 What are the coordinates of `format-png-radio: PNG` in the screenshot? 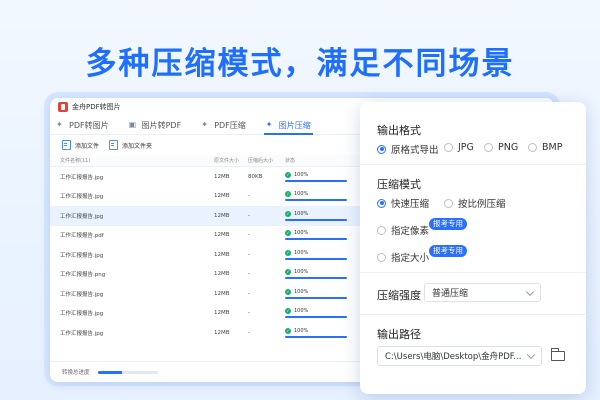 It's located at (501, 147).